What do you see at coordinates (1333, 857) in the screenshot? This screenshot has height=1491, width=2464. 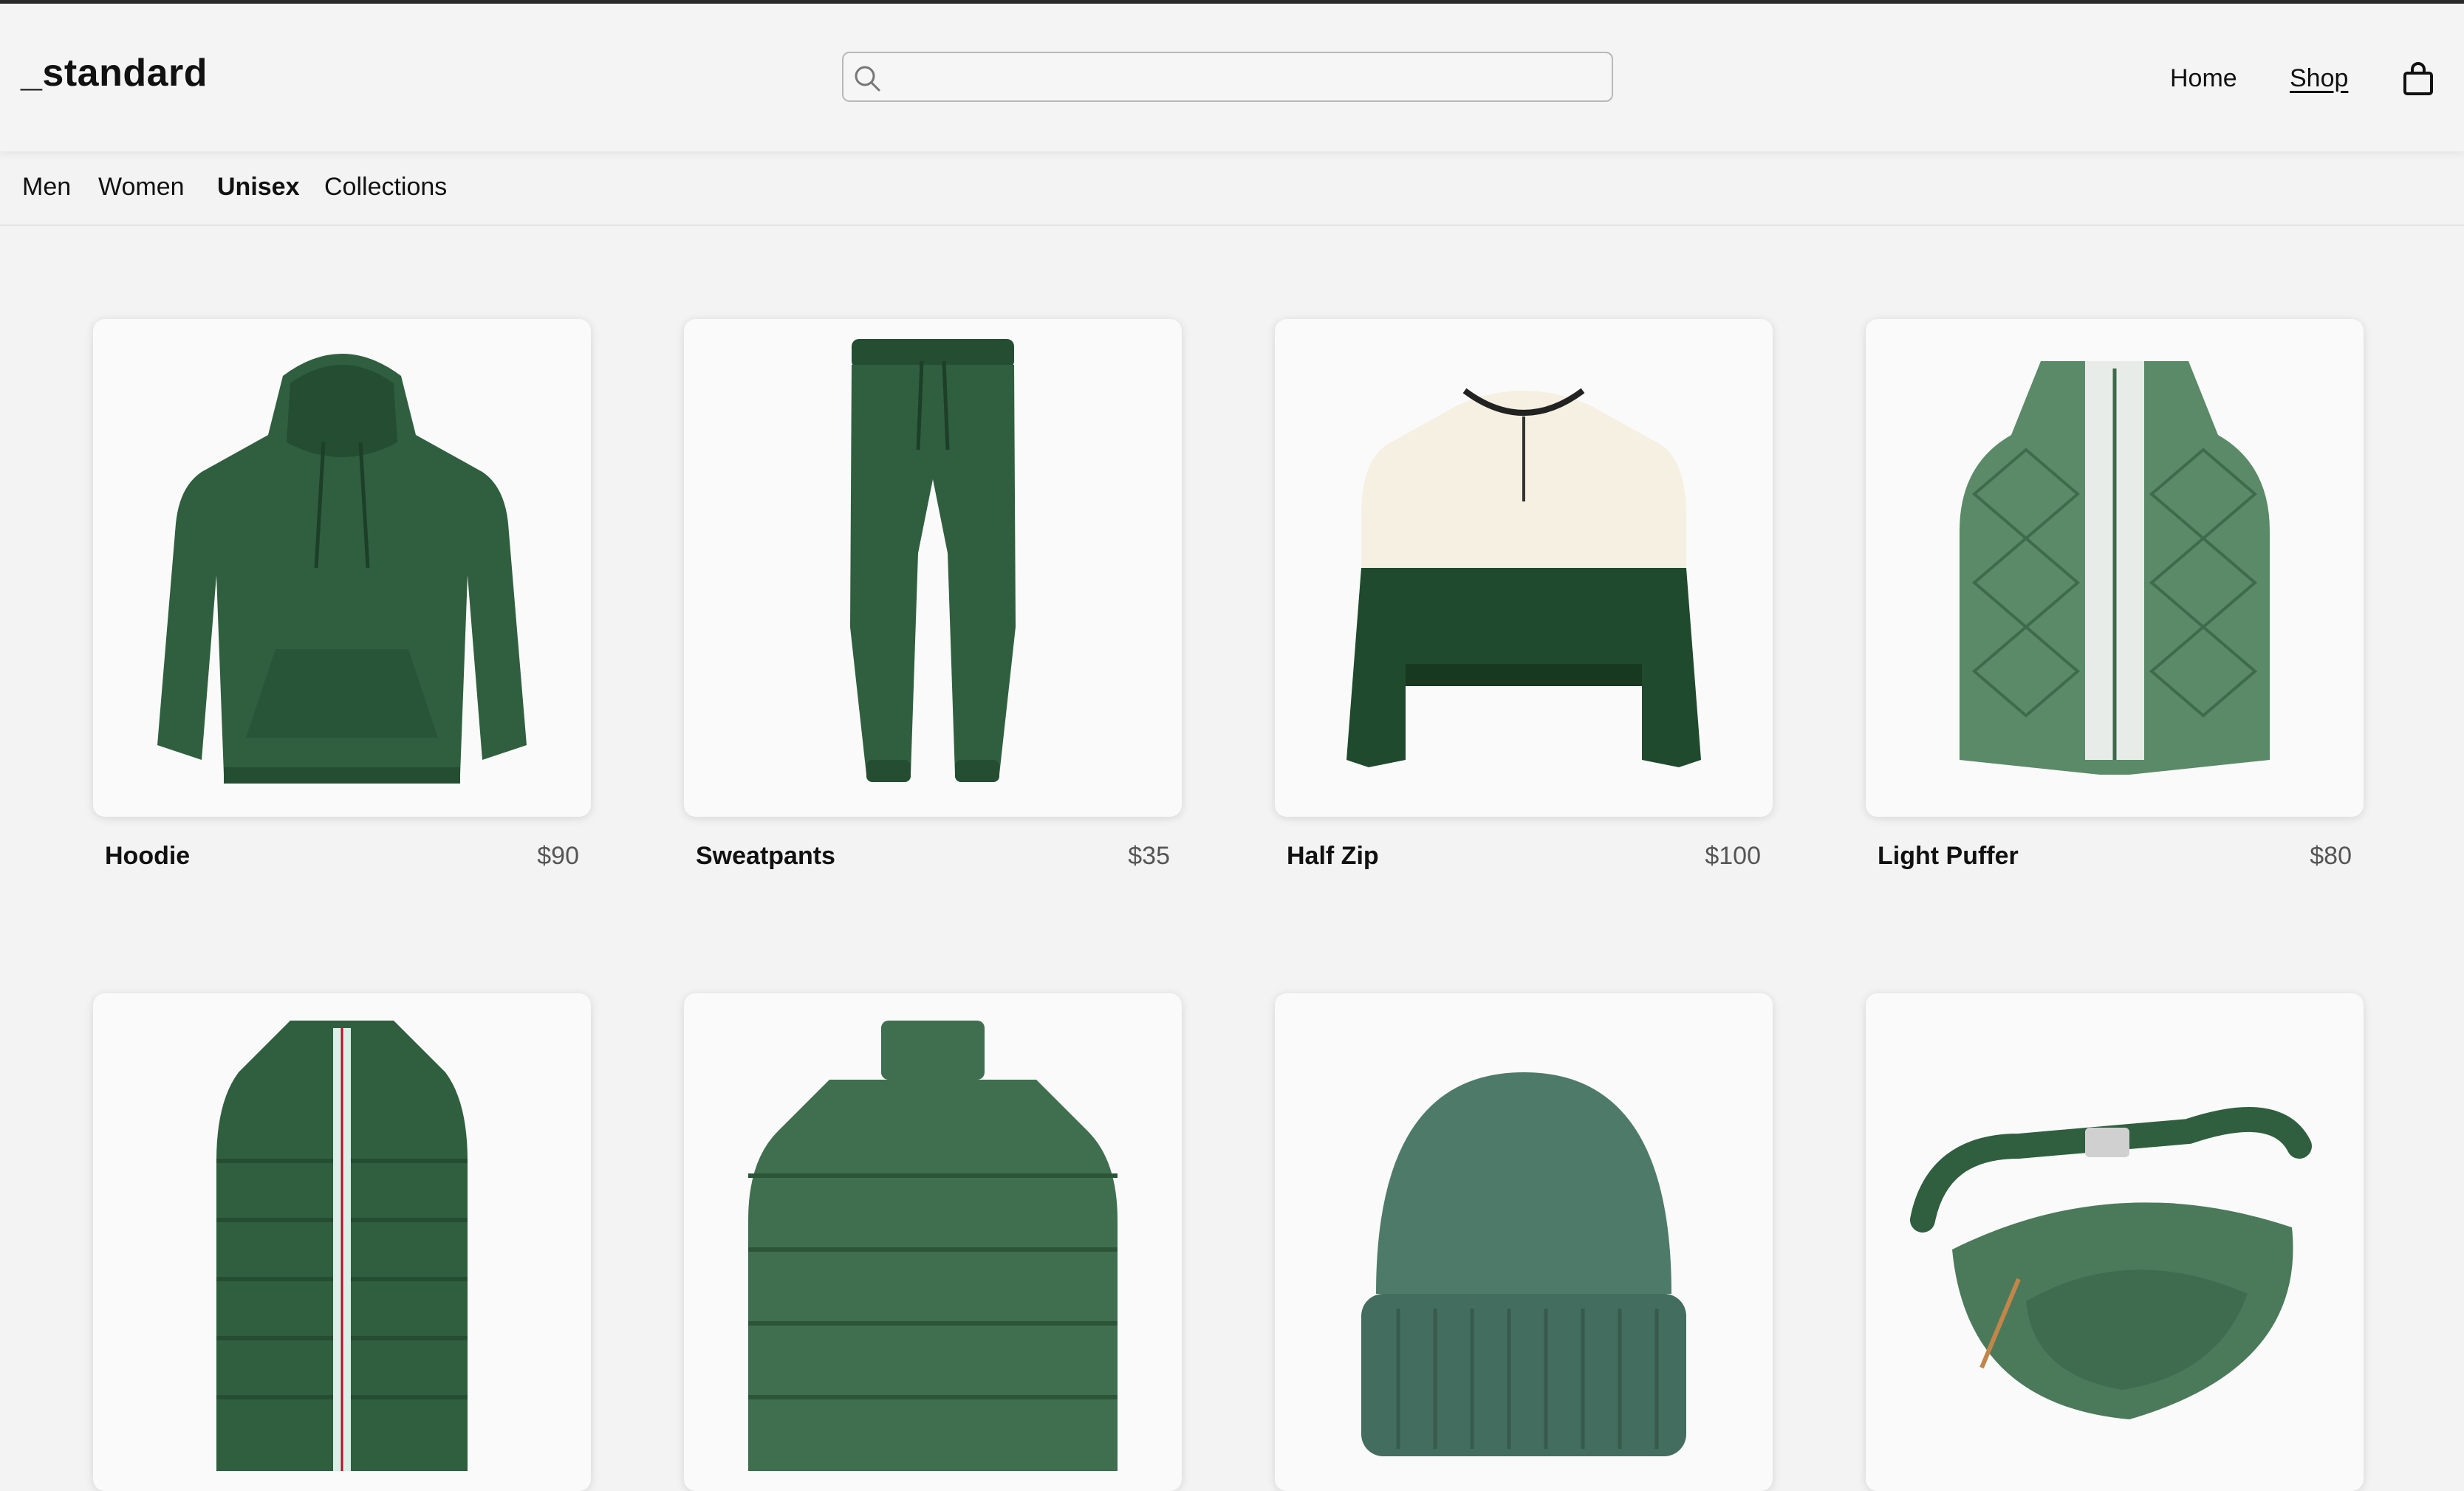 I see `product-name: Half Zip` at bounding box center [1333, 857].